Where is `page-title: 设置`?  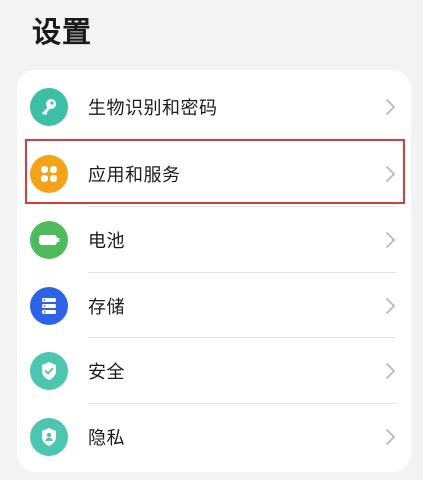 page-title: 设置 is located at coordinates (62, 32).